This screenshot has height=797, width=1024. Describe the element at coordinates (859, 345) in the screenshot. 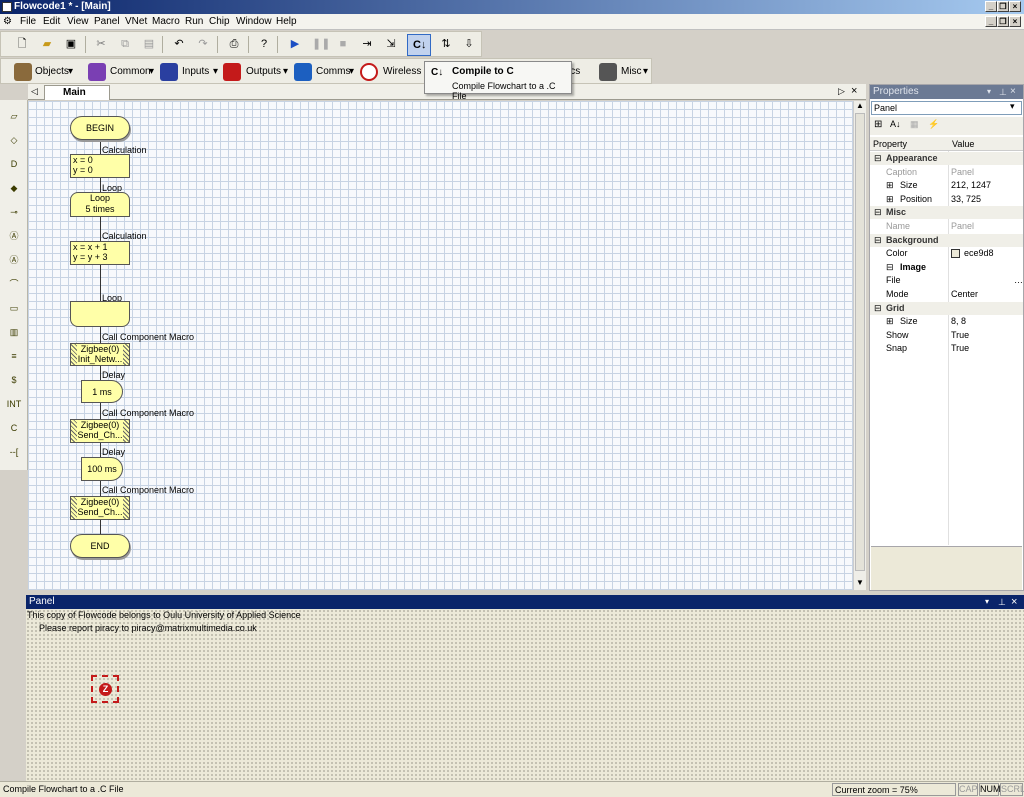

I see `canvas-scrollbar: ▲ ▼` at that location.